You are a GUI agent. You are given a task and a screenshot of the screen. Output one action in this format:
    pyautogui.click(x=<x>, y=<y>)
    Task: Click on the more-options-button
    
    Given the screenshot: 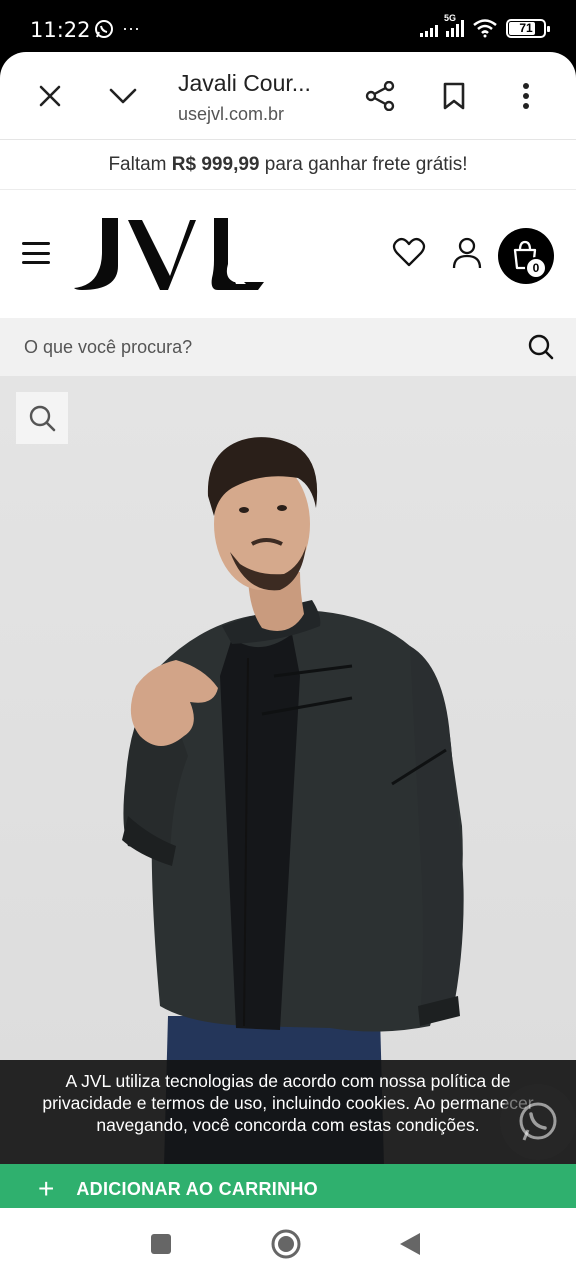 What is the action you would take?
    pyautogui.click(x=526, y=96)
    